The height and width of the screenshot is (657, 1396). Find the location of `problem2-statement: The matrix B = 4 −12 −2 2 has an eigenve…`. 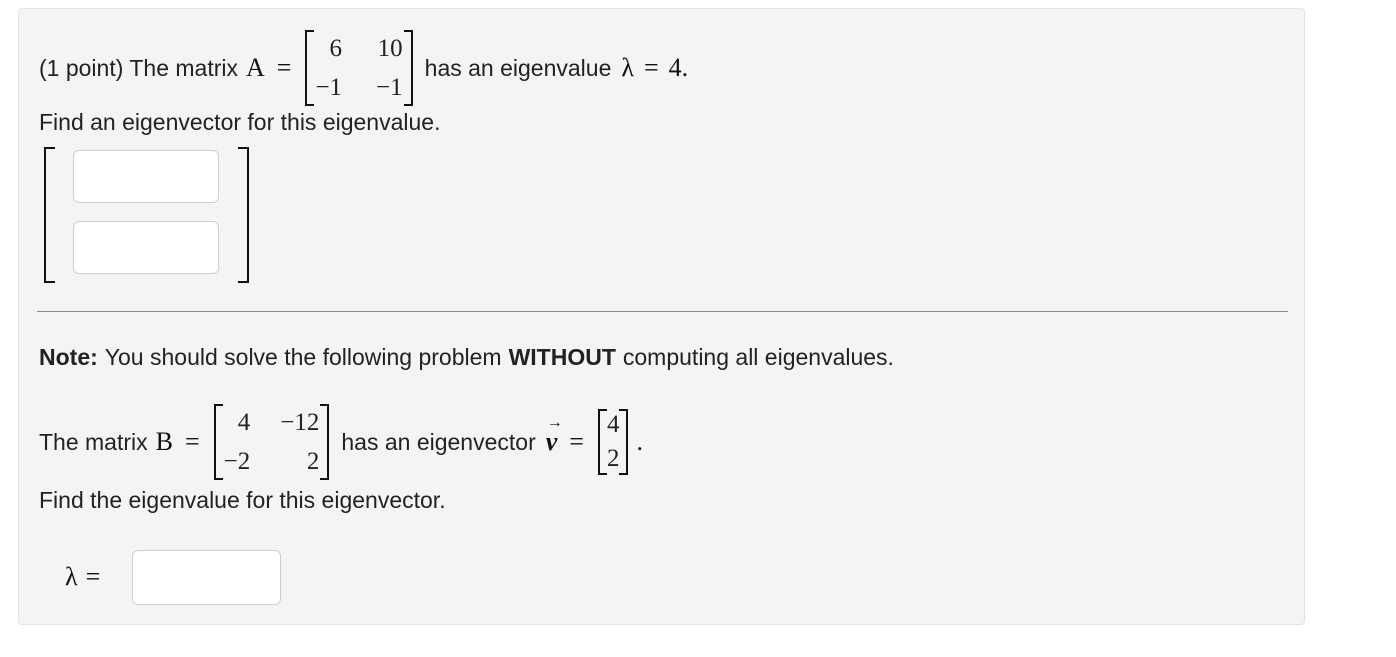

problem2-statement: The matrix B = 4 −12 −2 2 has an eigenve… is located at coordinates (341, 442).